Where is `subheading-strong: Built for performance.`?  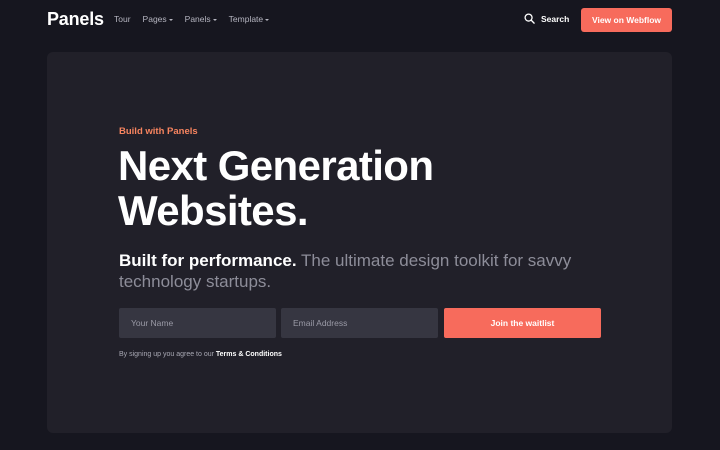 subheading-strong: Built for performance. is located at coordinates (208, 260).